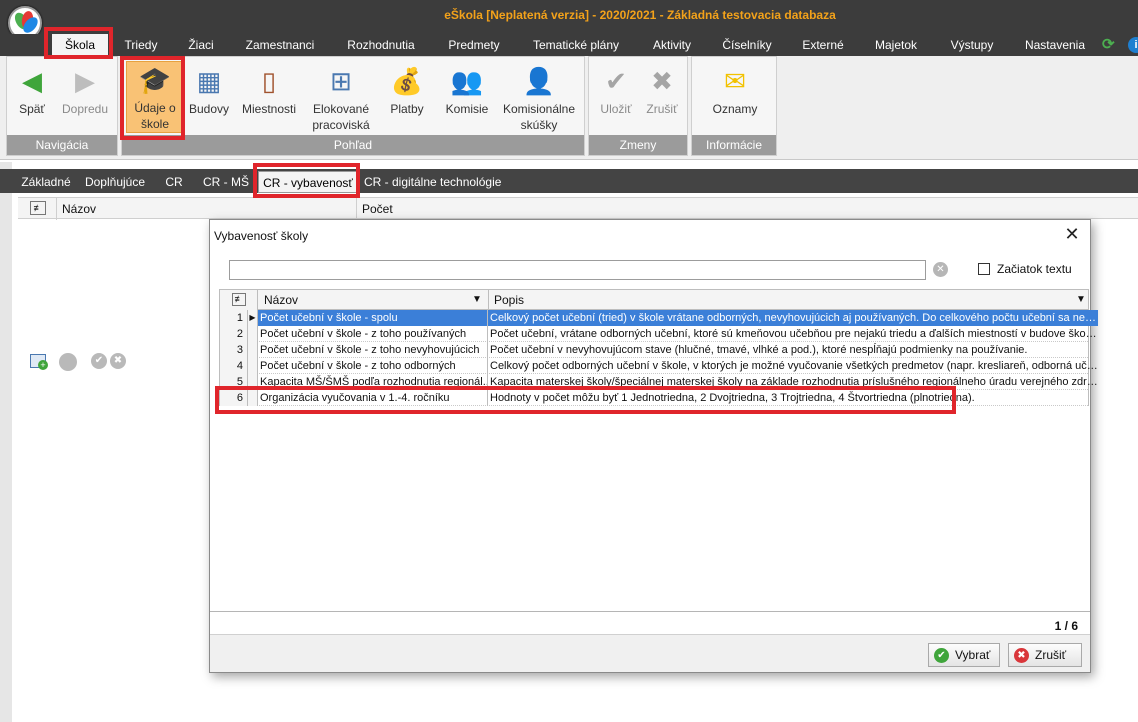 The width and height of the screenshot is (1138, 722). I want to click on menu-majetok: Majetok, so click(896, 45).